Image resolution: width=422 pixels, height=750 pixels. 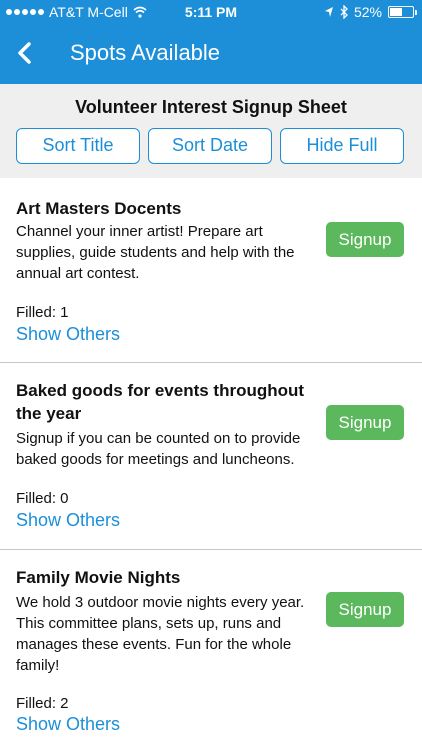 What do you see at coordinates (78, 146) in the screenshot?
I see `sort-title-button: Sort Title` at bounding box center [78, 146].